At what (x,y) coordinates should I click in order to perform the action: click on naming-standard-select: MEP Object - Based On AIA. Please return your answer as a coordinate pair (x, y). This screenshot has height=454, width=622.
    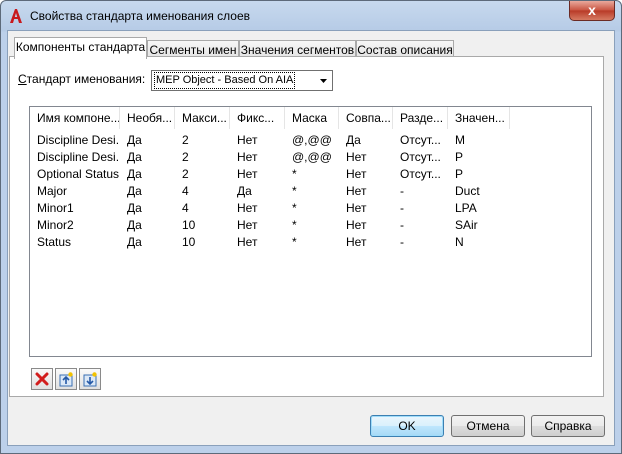
    Looking at the image, I should click on (242, 80).